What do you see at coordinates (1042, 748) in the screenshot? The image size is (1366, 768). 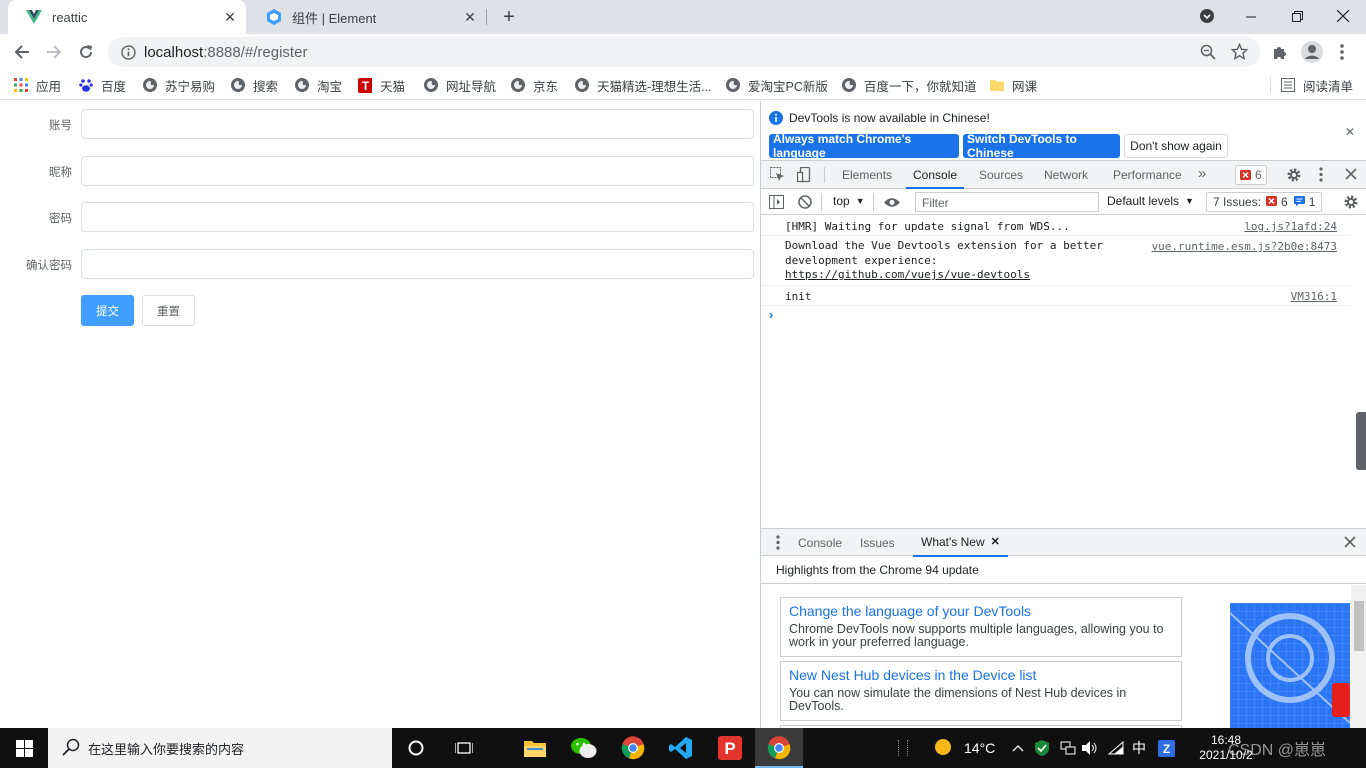 I see `security-shield-icon` at bounding box center [1042, 748].